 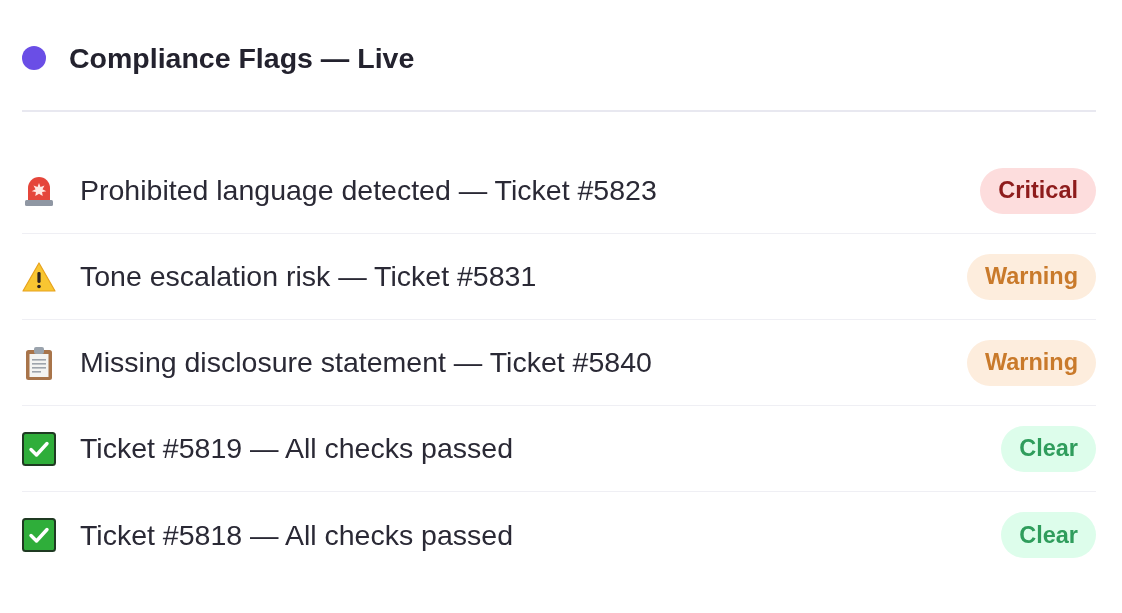 I want to click on flag-text: Prohibited language detected — Ticket #5823, so click(x=369, y=190).